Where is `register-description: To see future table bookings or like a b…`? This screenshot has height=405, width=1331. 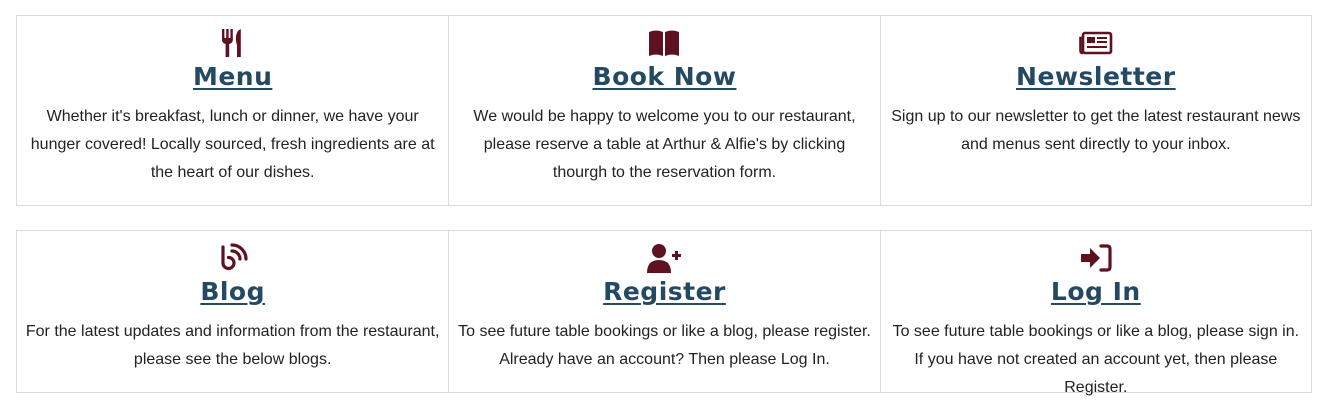 register-description: To see future table bookings or like a b… is located at coordinates (664, 345).